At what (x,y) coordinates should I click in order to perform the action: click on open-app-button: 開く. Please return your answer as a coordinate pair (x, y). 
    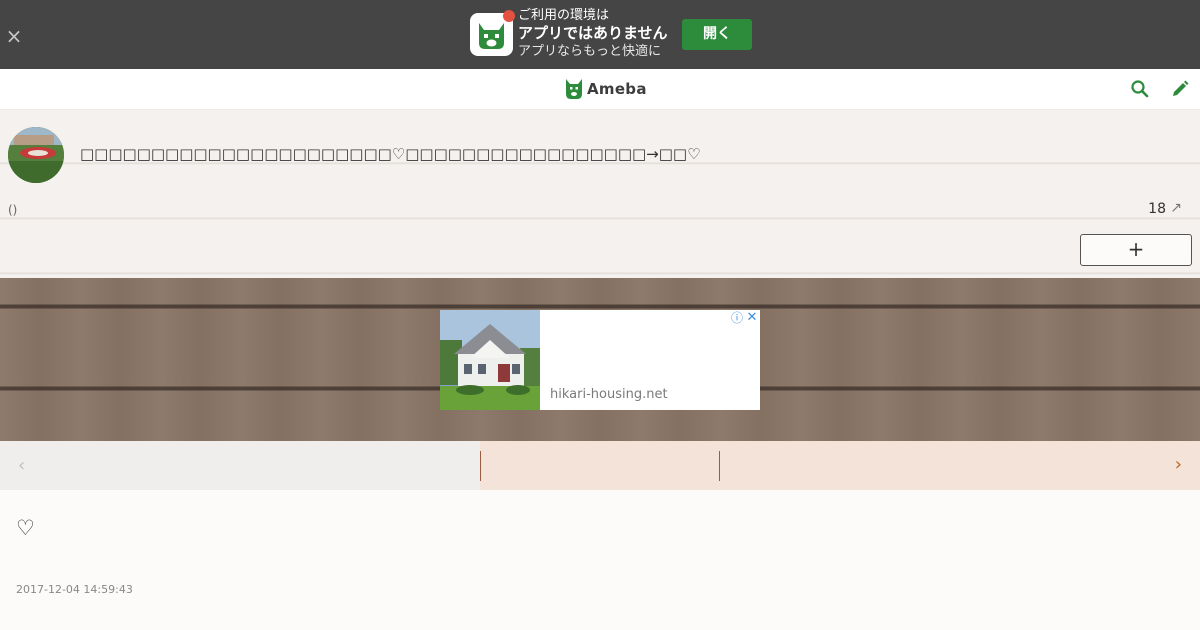
    Looking at the image, I should click on (717, 34).